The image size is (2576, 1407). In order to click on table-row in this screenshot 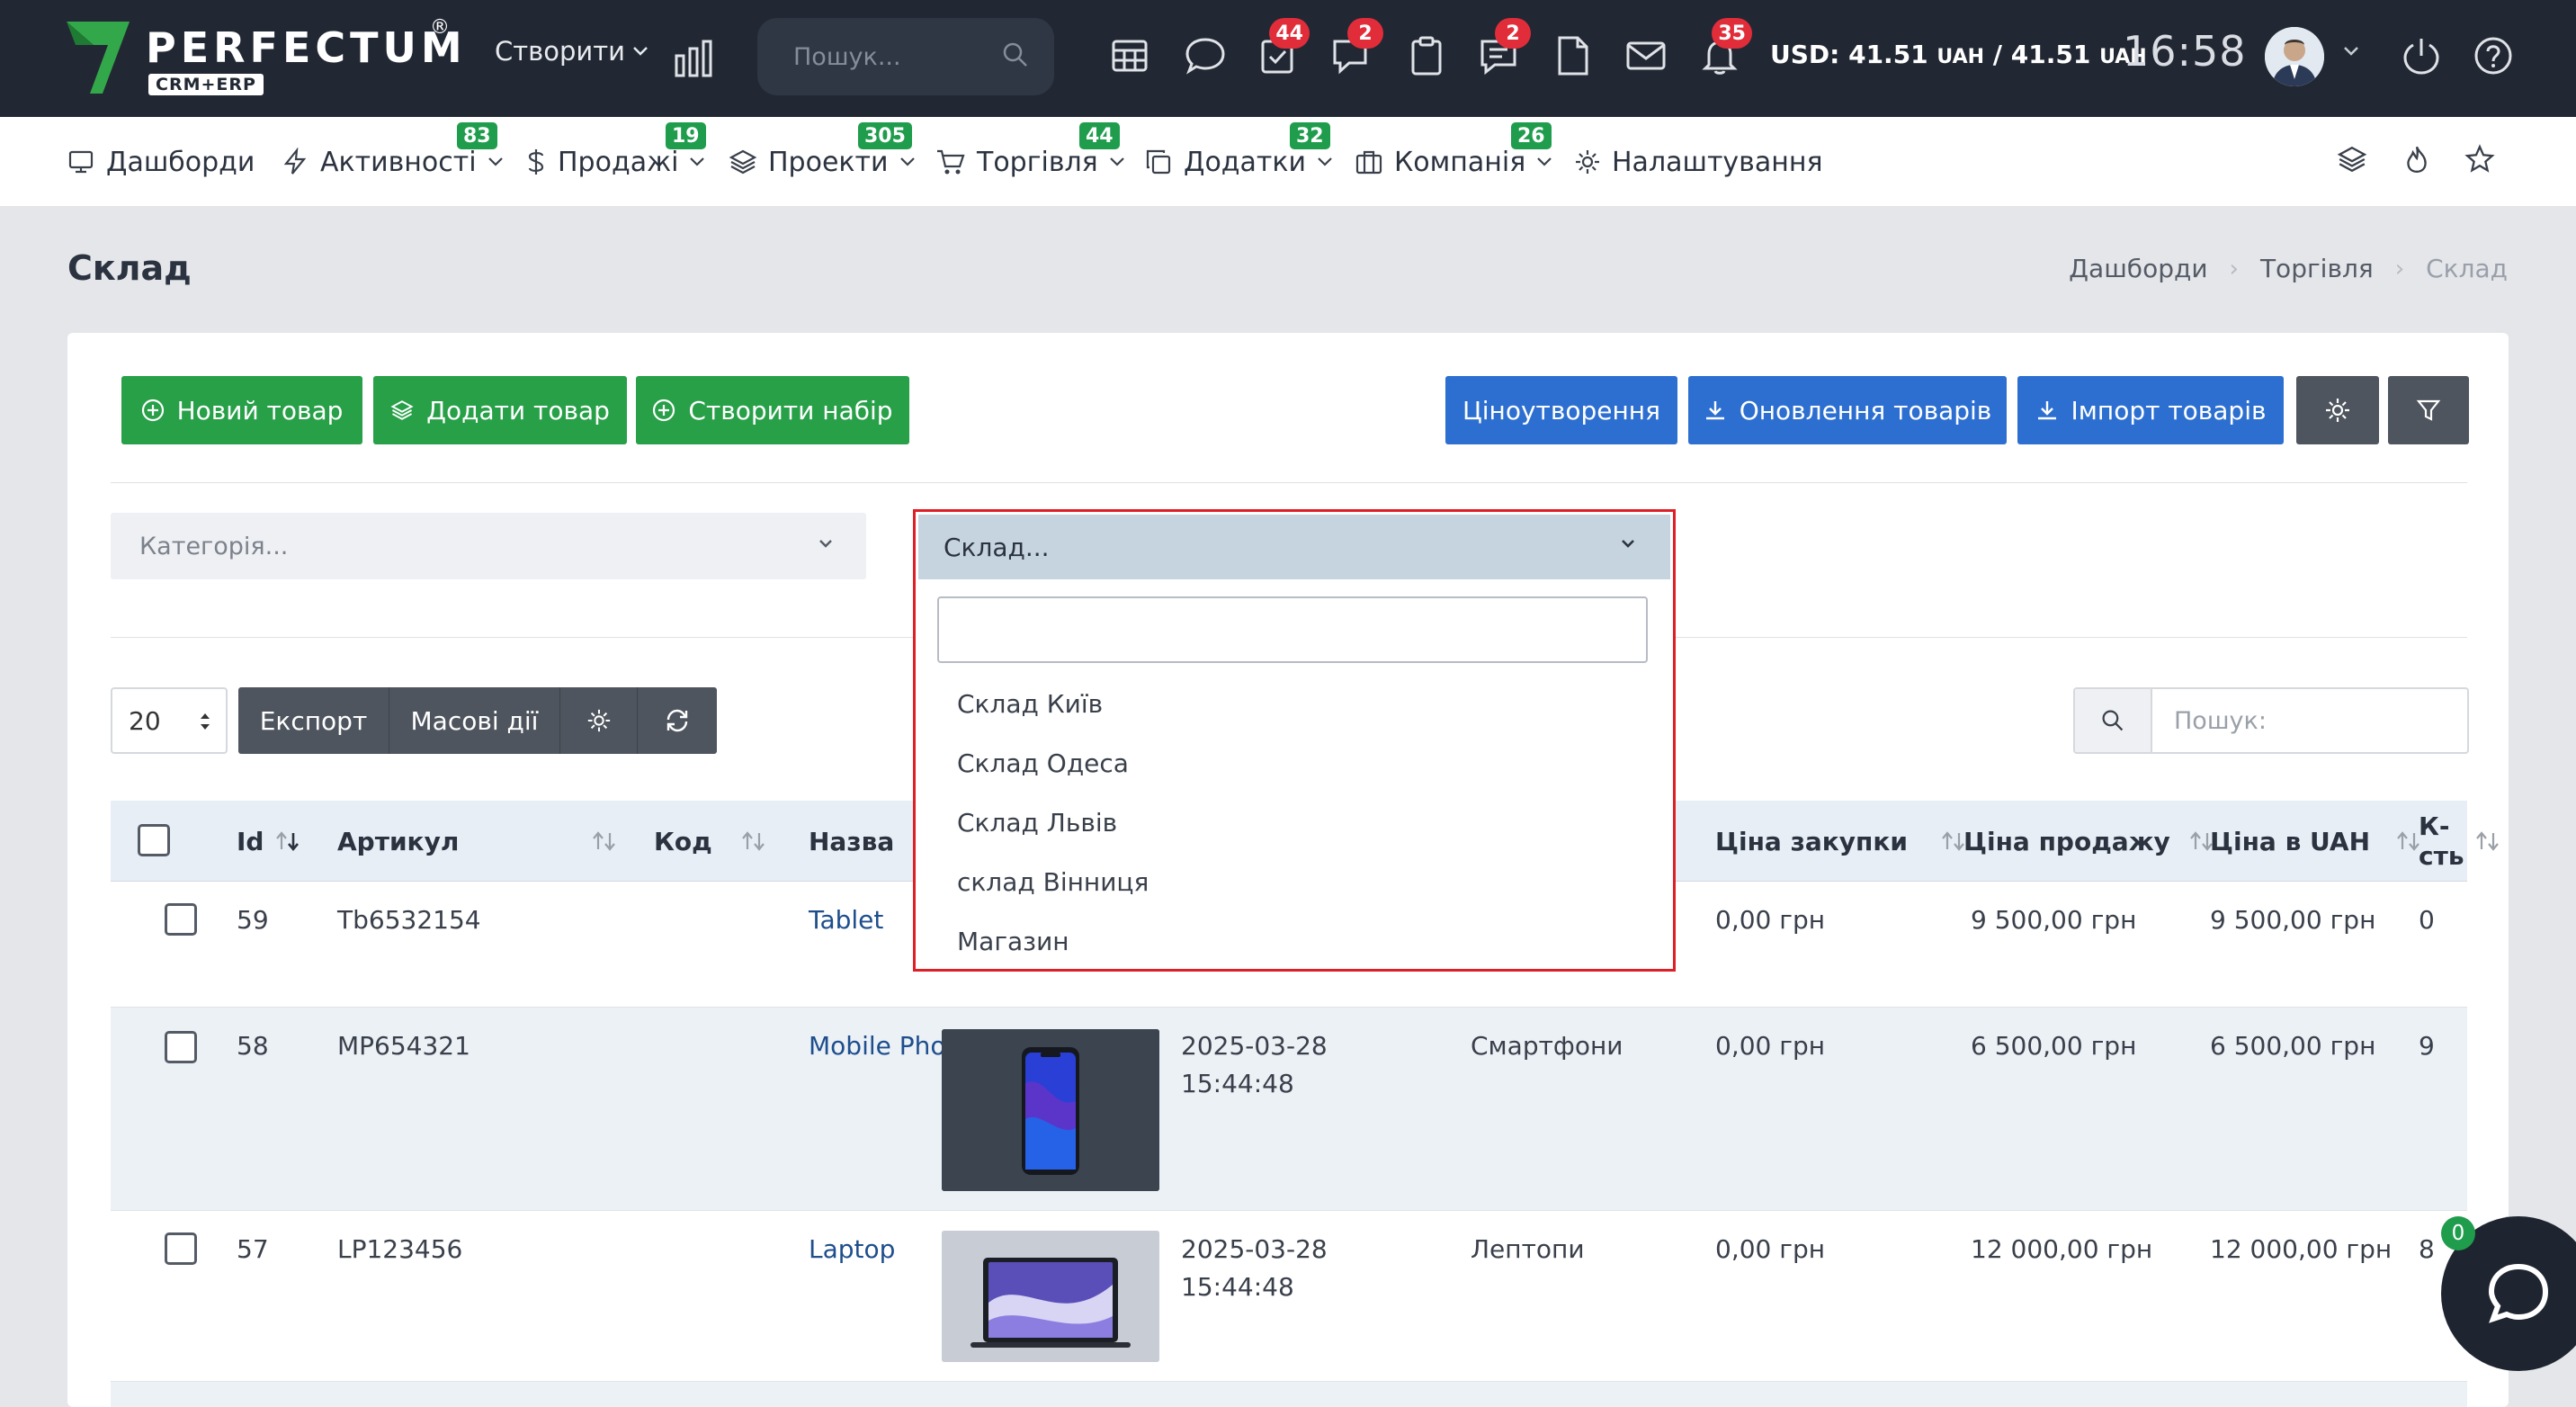, I will do `click(1289, 1395)`.